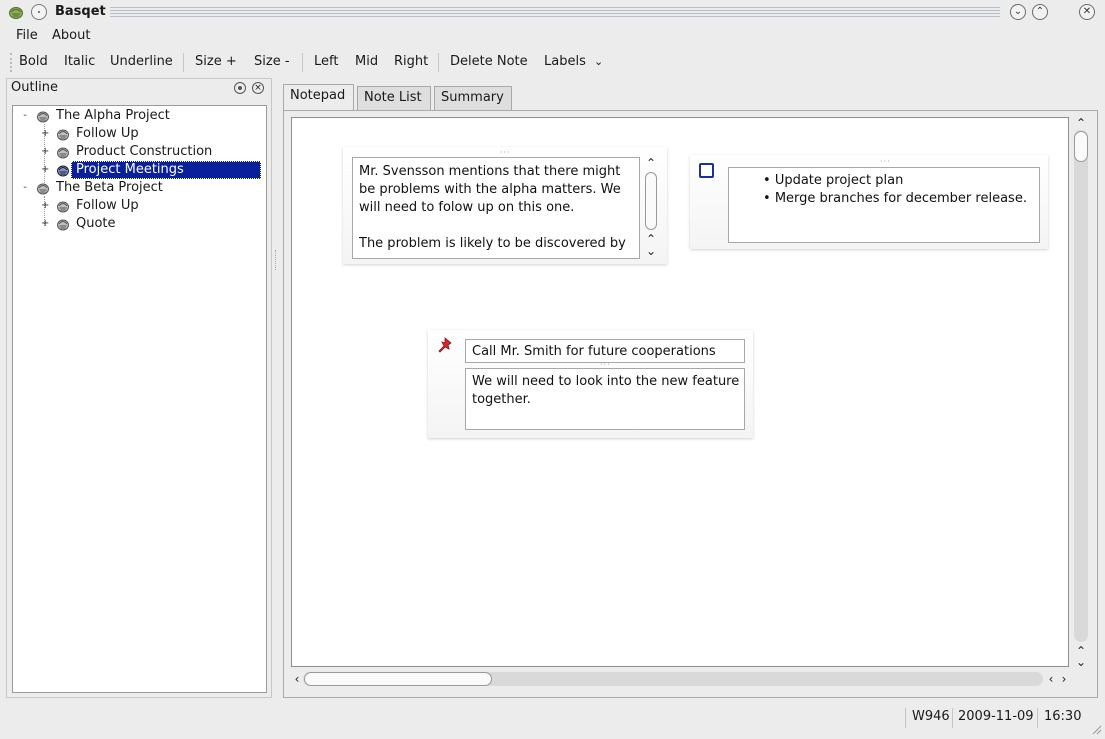 Image resolution: width=1105 pixels, height=739 pixels. What do you see at coordinates (326, 61) in the screenshot?
I see `align-left-button: Left` at bounding box center [326, 61].